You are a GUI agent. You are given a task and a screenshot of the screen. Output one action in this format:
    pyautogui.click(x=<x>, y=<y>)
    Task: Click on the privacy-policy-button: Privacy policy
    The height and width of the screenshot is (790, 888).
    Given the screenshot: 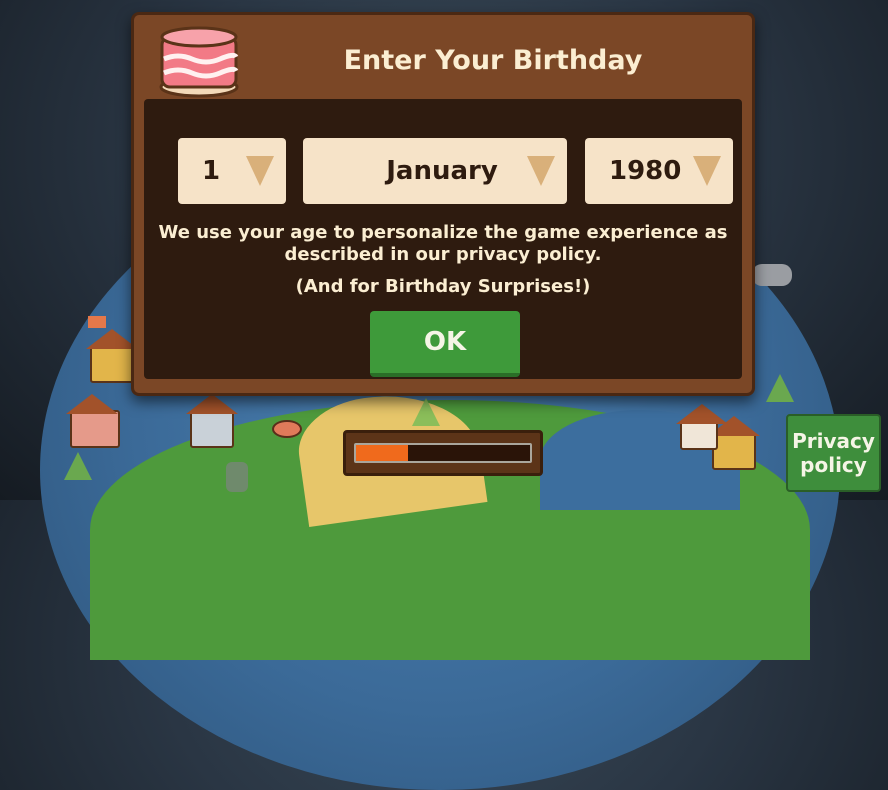 What is the action you would take?
    pyautogui.click(x=833, y=453)
    